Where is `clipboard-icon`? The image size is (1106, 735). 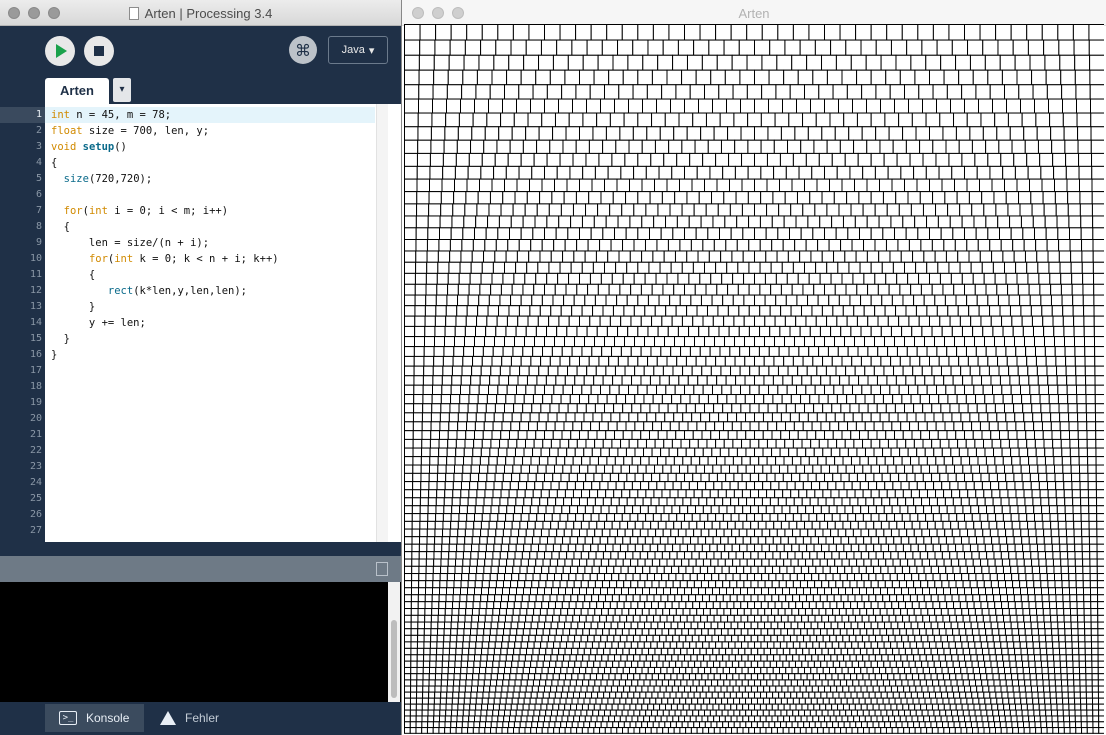 clipboard-icon is located at coordinates (382, 569).